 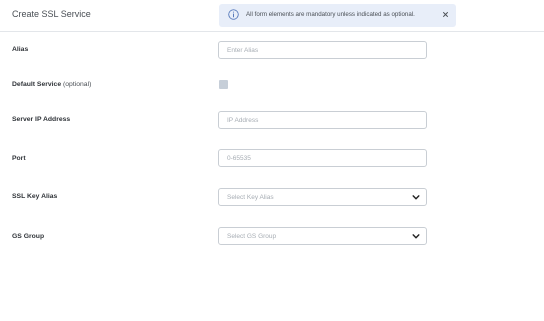 What do you see at coordinates (250, 197) in the screenshot?
I see `ssl-key-alias-selected-value: Select Key Alias` at bounding box center [250, 197].